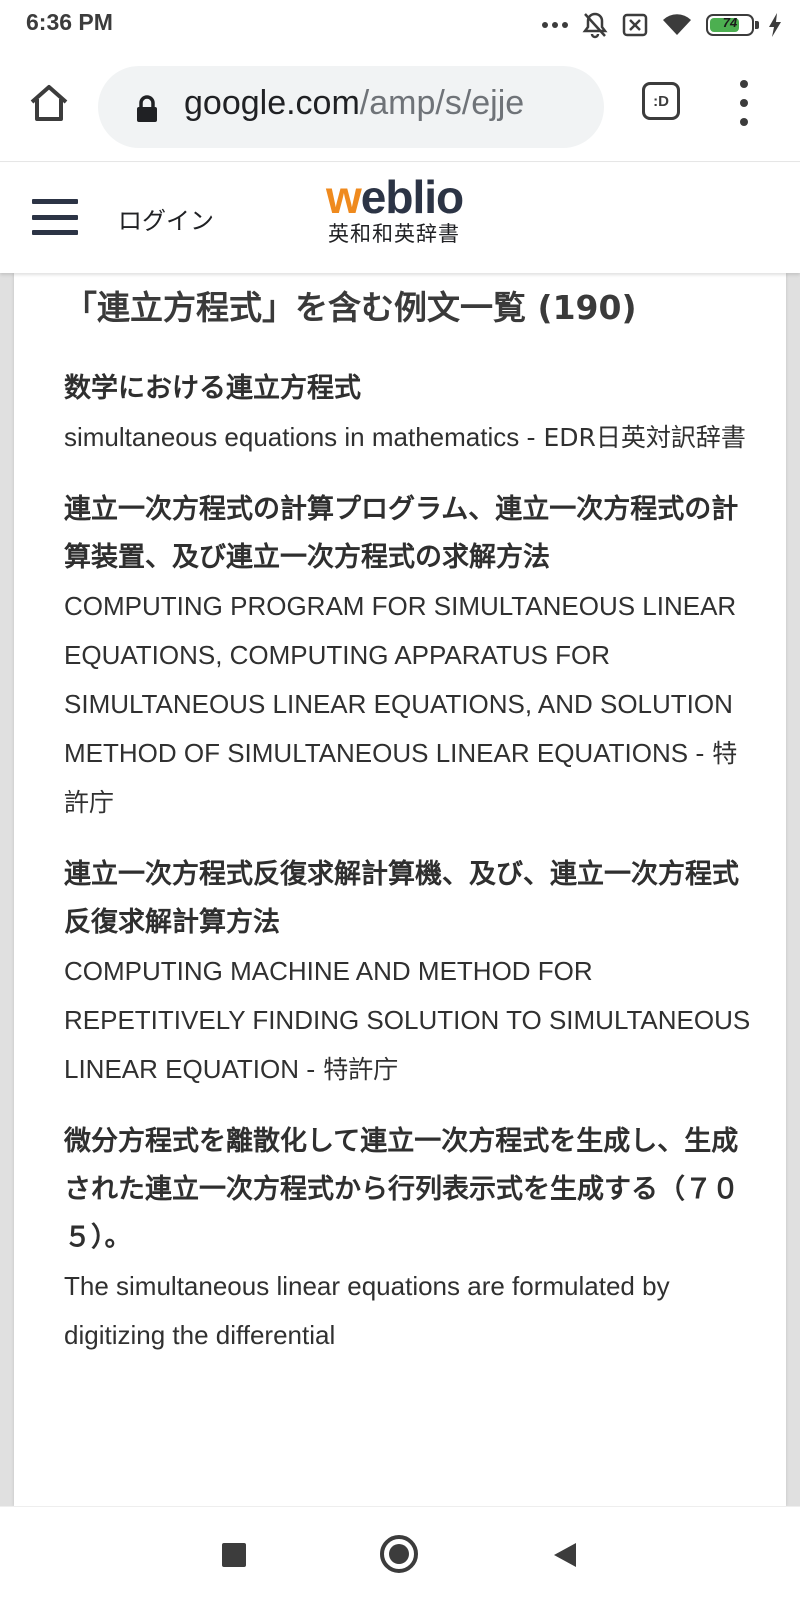 This screenshot has width=800, height=1600. What do you see at coordinates (744, 103) in the screenshot?
I see `browser-menu-button` at bounding box center [744, 103].